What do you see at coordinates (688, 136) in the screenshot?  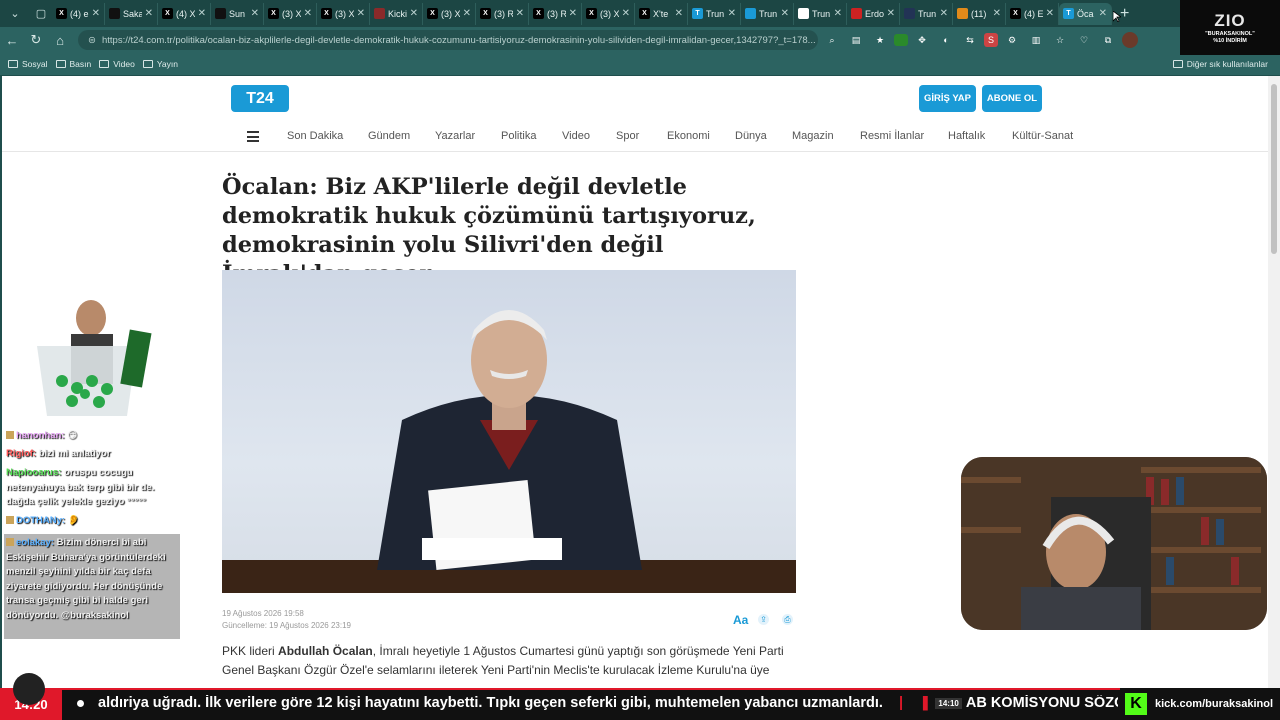 I see `nav-ekonomi: Ekonomi` at bounding box center [688, 136].